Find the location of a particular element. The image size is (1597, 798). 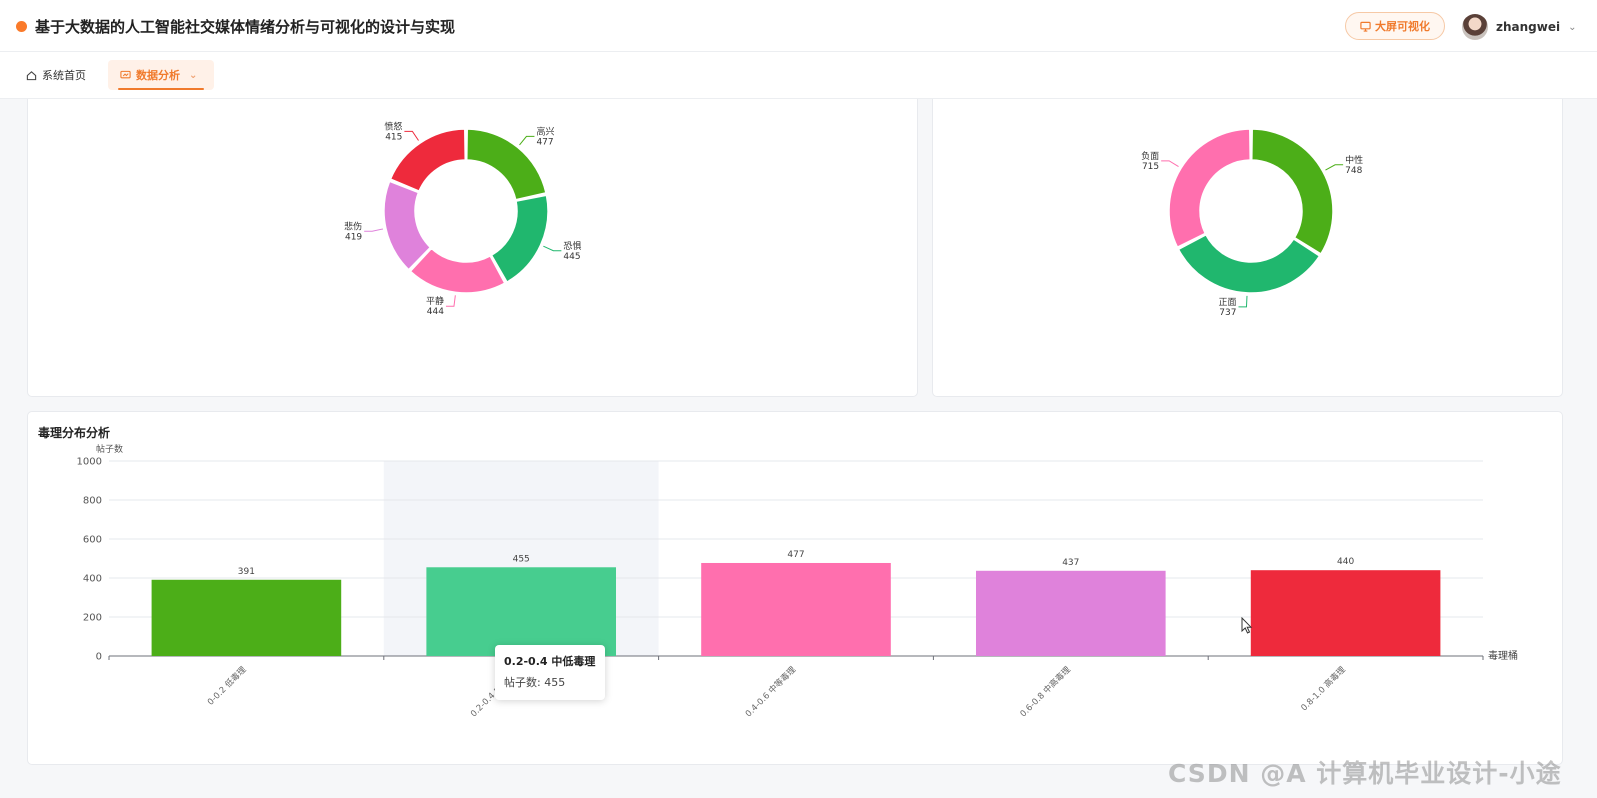

x-axis-label: 毒理桶 is located at coordinates (1503, 655).